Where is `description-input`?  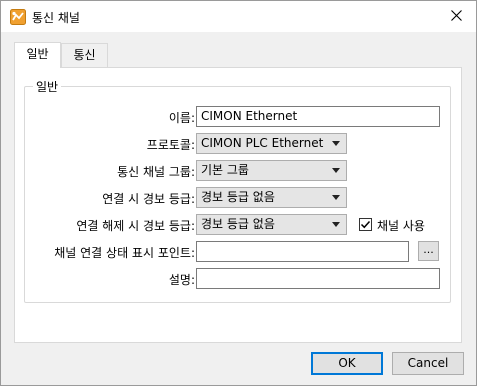
description-input is located at coordinates (318, 278).